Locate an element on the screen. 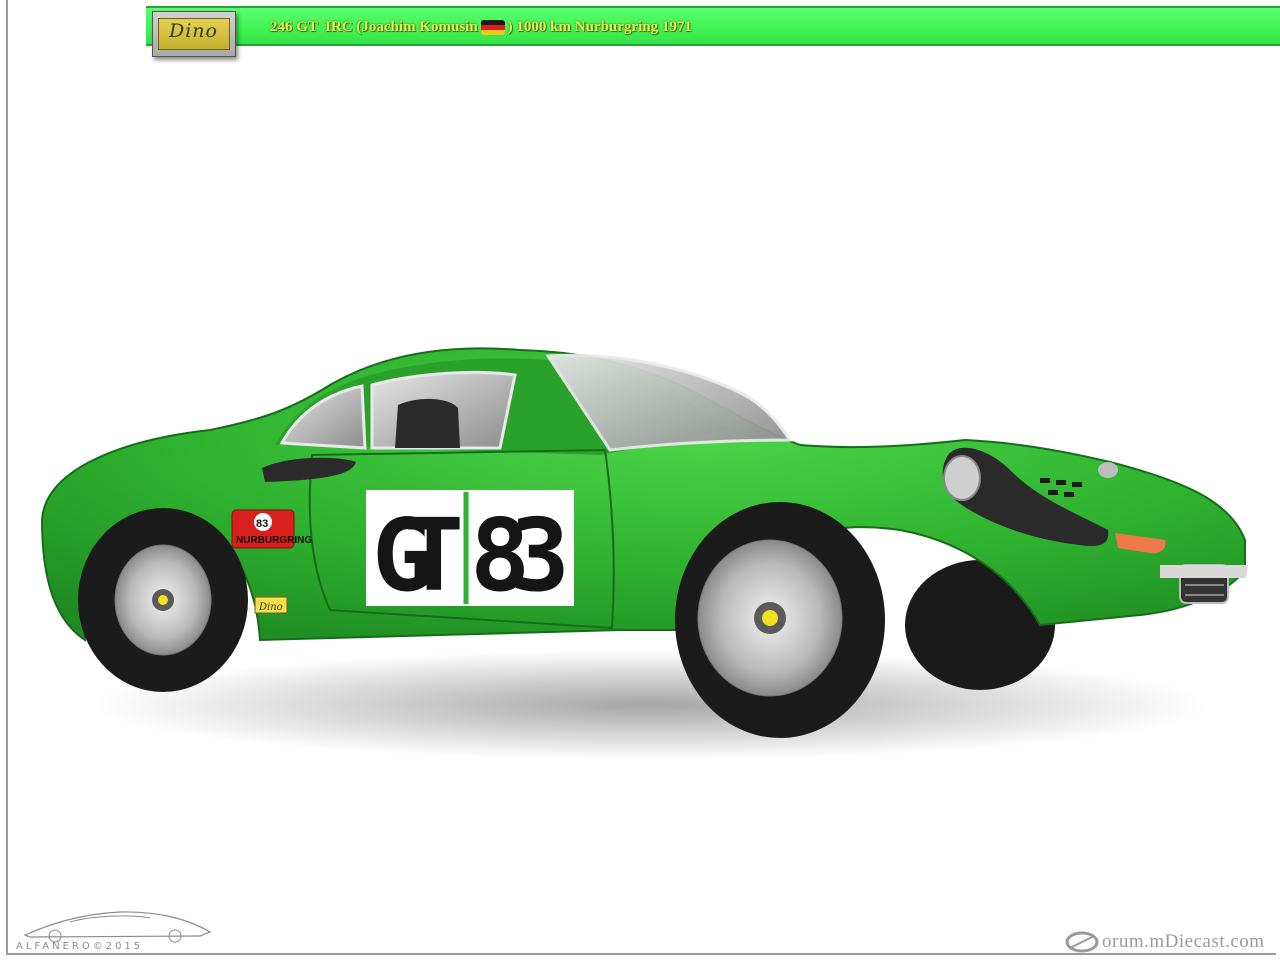  number-decal-gt: GT is located at coordinates (418, 555).